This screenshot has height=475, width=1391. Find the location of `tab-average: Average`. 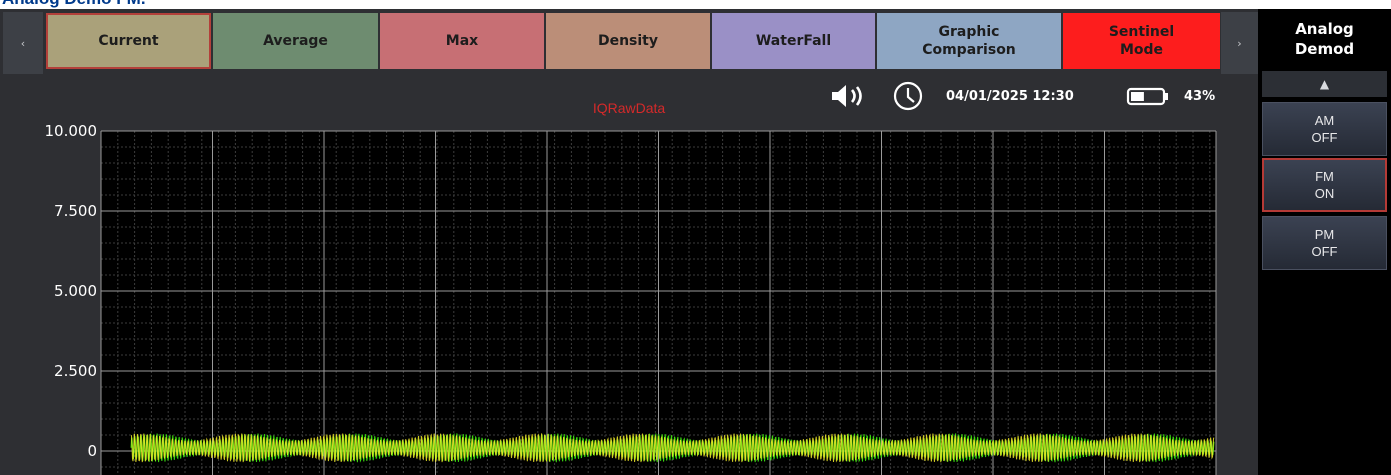

tab-average: Average is located at coordinates (295, 41).